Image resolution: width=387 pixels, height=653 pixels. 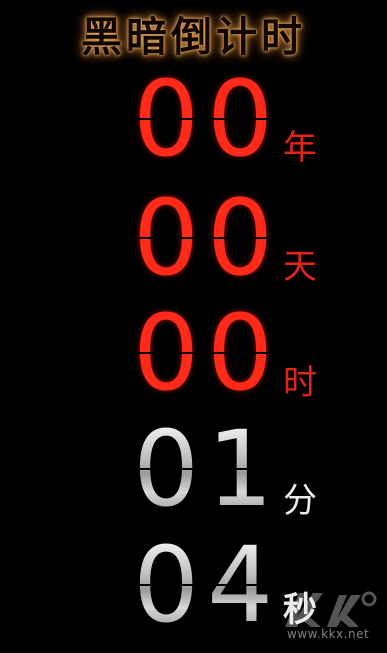 What do you see at coordinates (238, 238) in the screenshot?
I see `days-digit-ones: 0` at bounding box center [238, 238].